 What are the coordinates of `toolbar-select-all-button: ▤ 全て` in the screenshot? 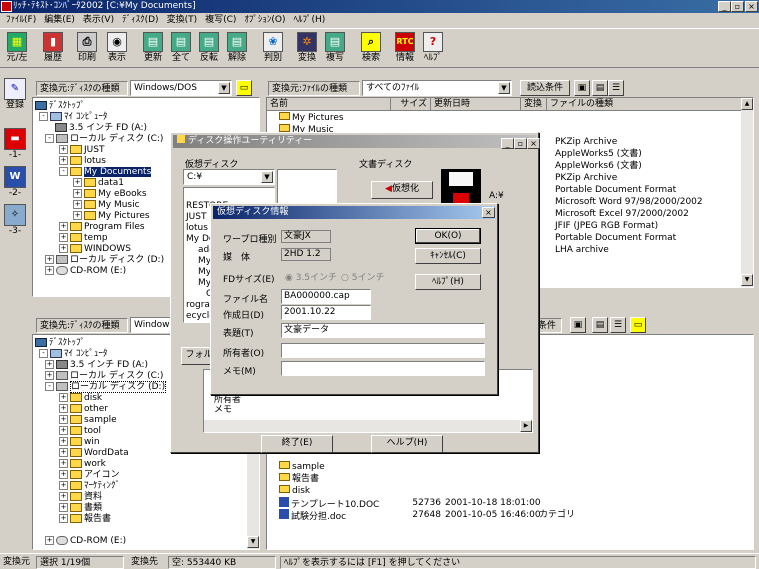 It's located at (181, 50).